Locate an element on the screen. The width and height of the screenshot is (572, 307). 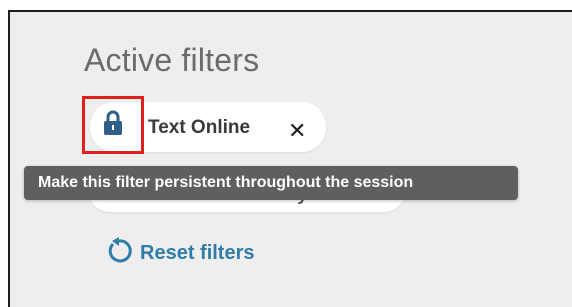
reset-icon is located at coordinates (119, 253).